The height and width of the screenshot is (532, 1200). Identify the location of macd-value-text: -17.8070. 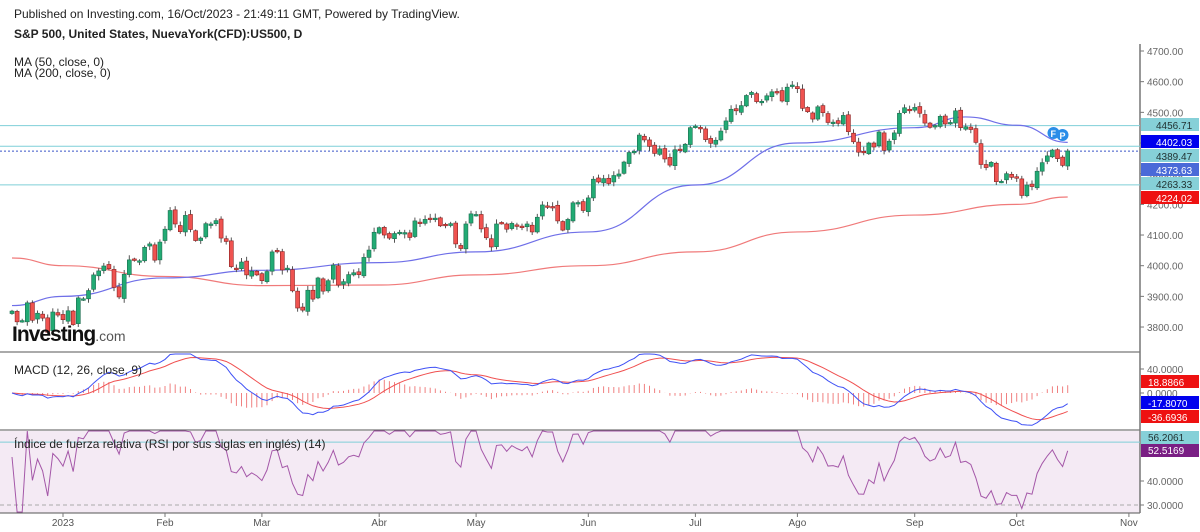
(1168, 404).